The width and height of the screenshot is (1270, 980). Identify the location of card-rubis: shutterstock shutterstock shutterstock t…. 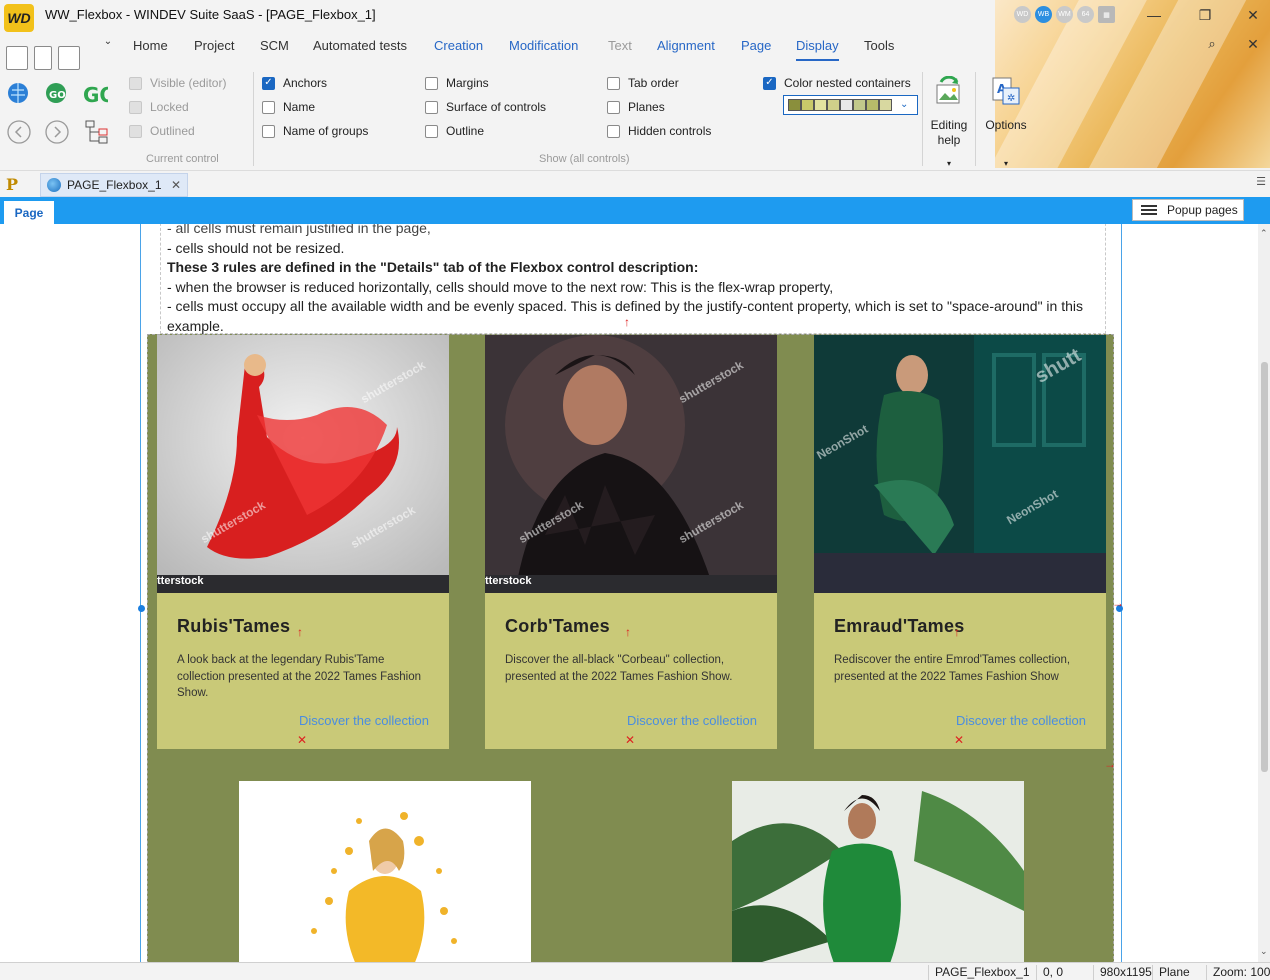
(303, 542).